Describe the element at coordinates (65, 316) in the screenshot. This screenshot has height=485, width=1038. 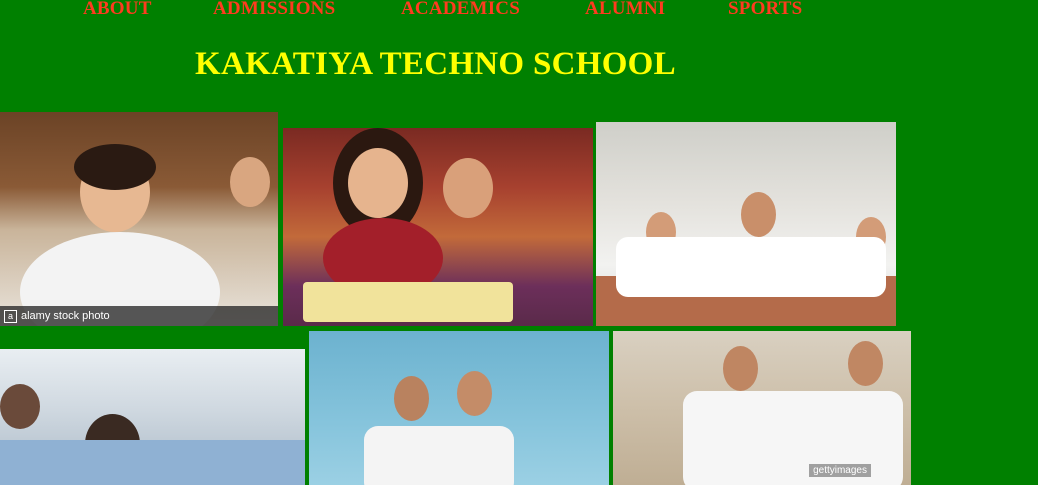
I see `photo-watermark: alamy stock photo` at that location.